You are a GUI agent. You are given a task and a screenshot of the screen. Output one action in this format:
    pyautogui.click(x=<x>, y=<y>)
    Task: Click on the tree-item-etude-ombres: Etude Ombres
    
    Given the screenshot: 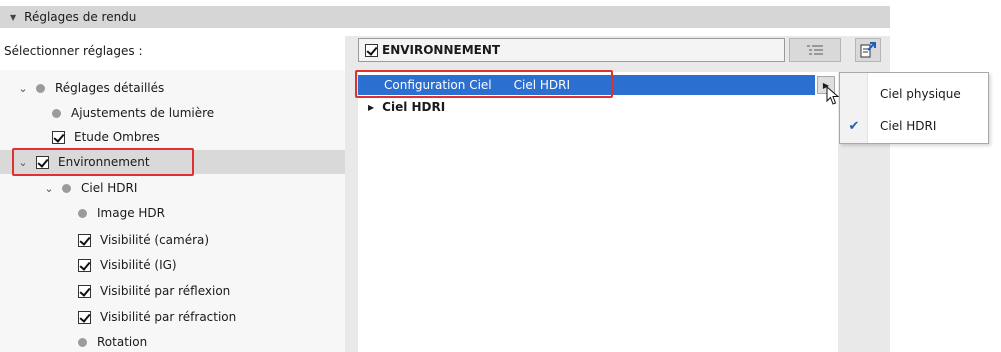 What is the action you would take?
    pyautogui.click(x=106, y=137)
    